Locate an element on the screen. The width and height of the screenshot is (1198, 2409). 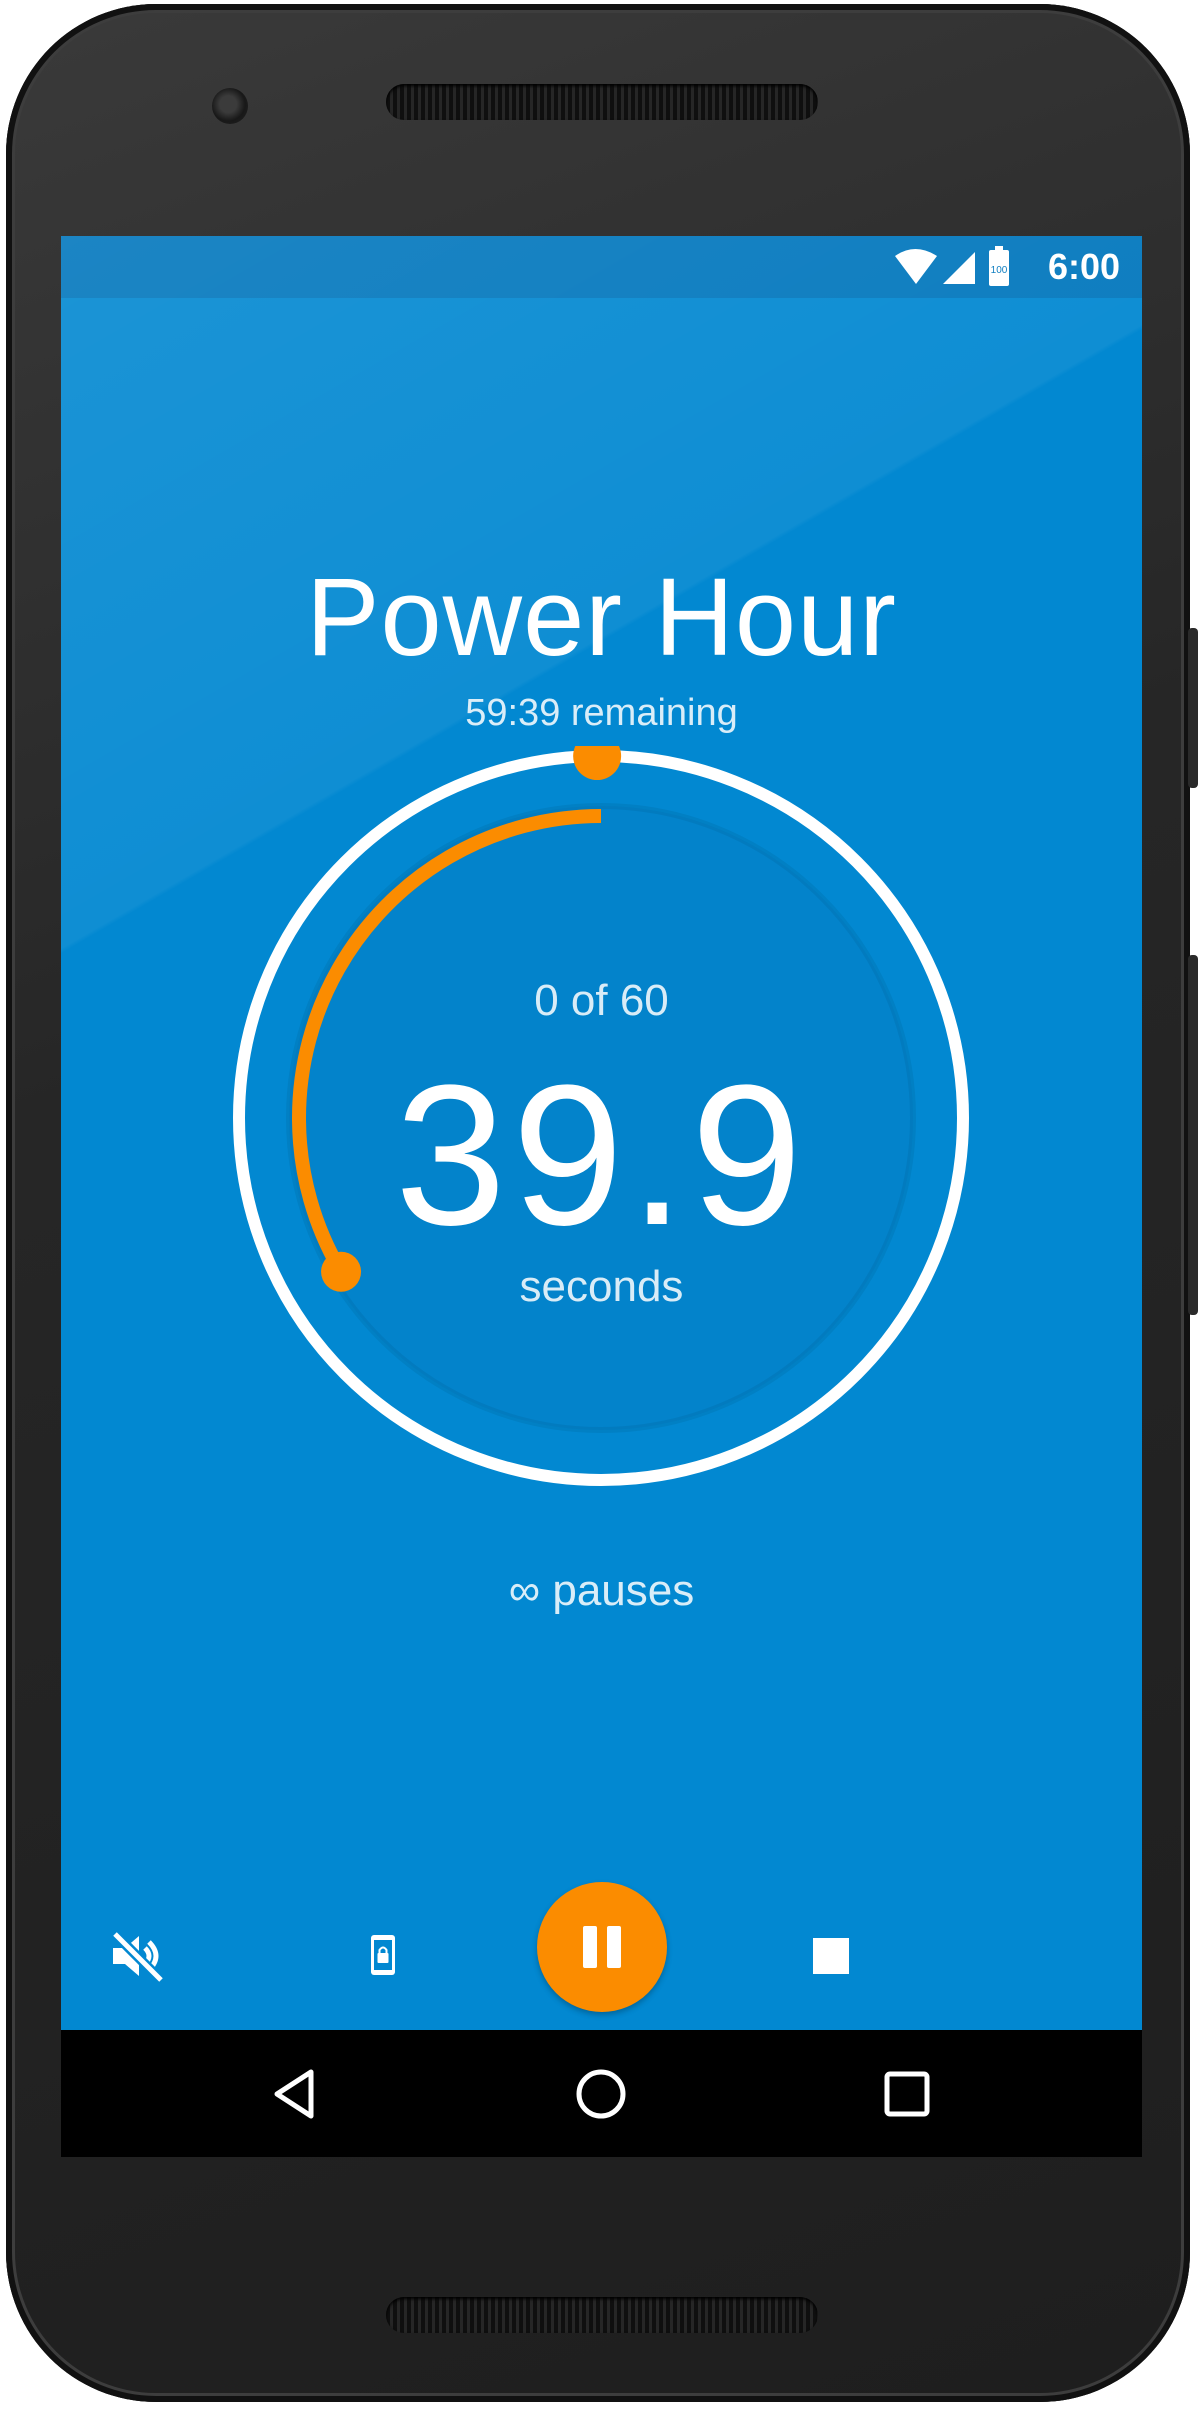
stop-icon is located at coordinates (831, 1956).